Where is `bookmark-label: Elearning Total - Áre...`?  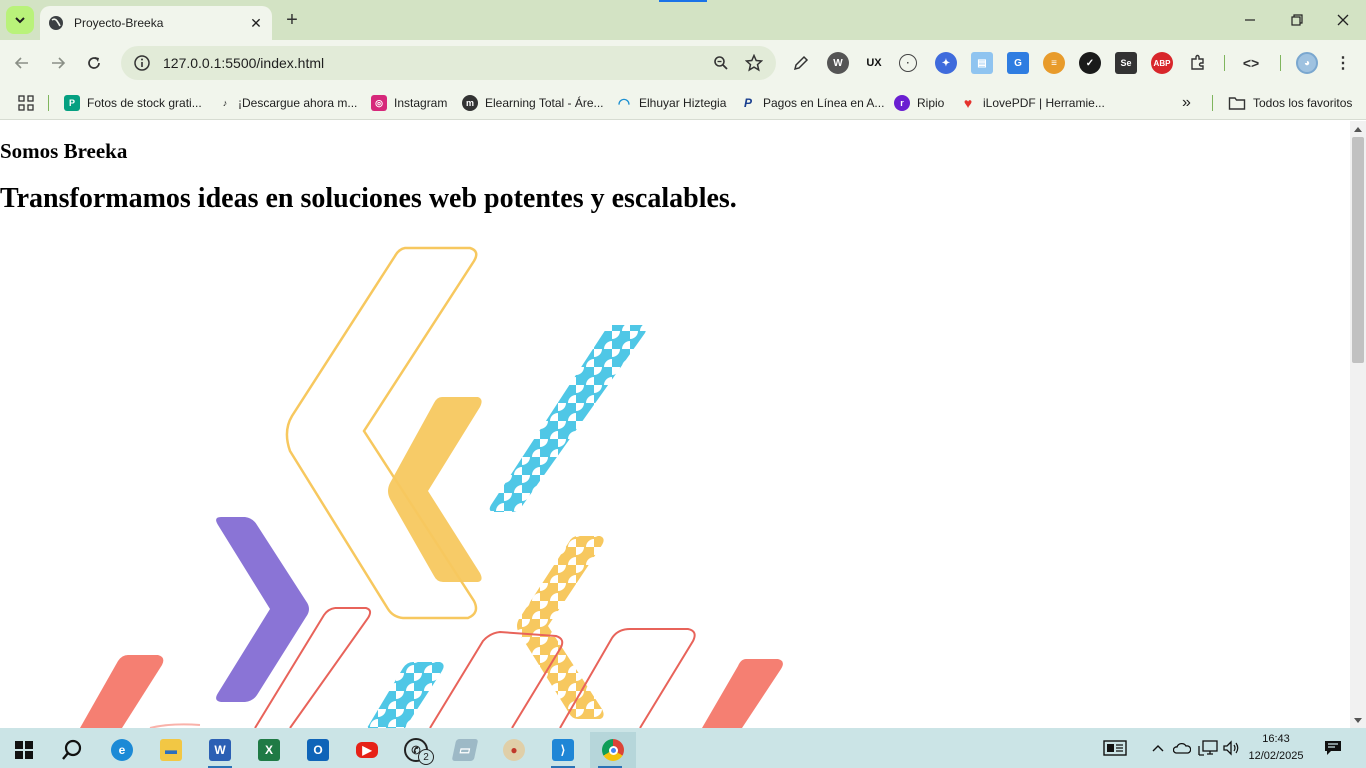 bookmark-label: Elearning Total - Áre... is located at coordinates (544, 103).